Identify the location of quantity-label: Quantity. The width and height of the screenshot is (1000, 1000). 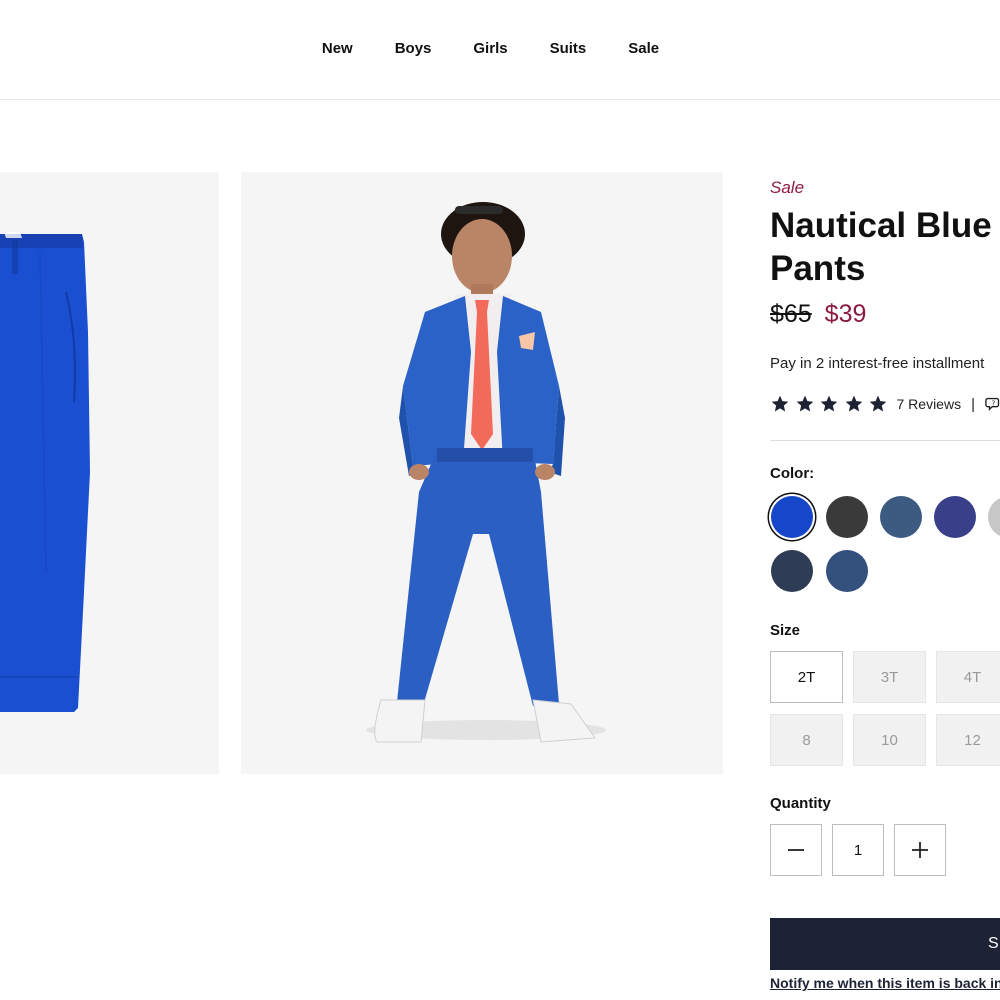
(800, 803).